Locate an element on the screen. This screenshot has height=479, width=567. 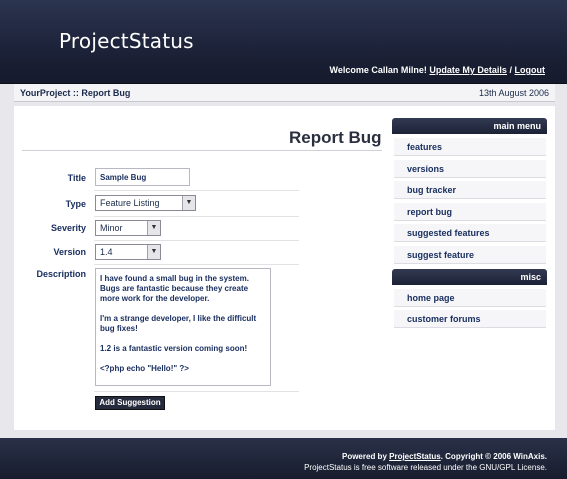
site-logo: ProjectStatus is located at coordinates (126, 41).